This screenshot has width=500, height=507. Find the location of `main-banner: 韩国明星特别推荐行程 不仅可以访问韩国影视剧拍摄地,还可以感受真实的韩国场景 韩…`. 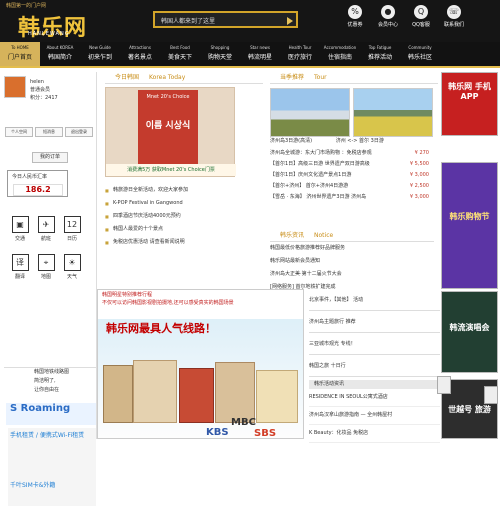

main-banner: 韩国明星特别推荐行程 不仅可以访问韩国影视剧拍摄地,还可以感受真实的韩国场景 韩… is located at coordinates (200, 364).